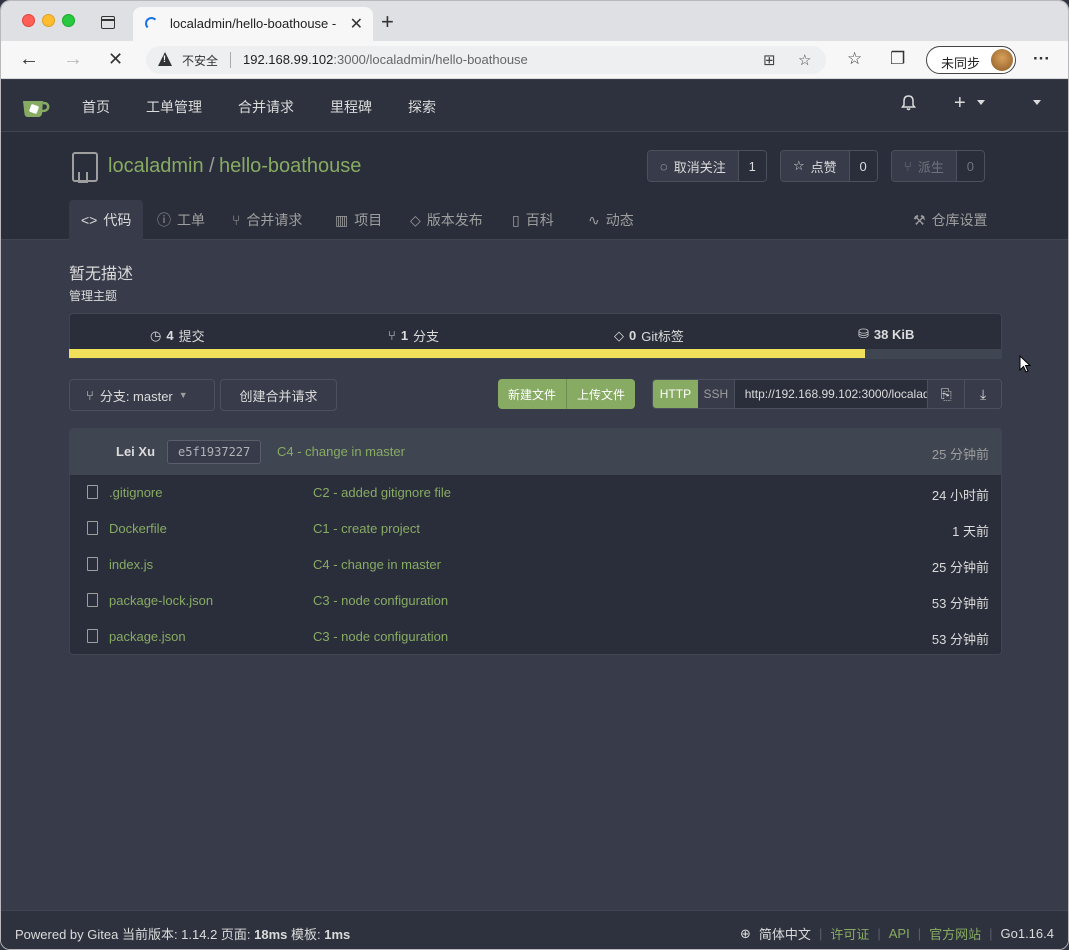 The width and height of the screenshot is (1069, 950). Describe the element at coordinates (135, 492) in the screenshot. I see `file-name-link: .gitignore` at that location.